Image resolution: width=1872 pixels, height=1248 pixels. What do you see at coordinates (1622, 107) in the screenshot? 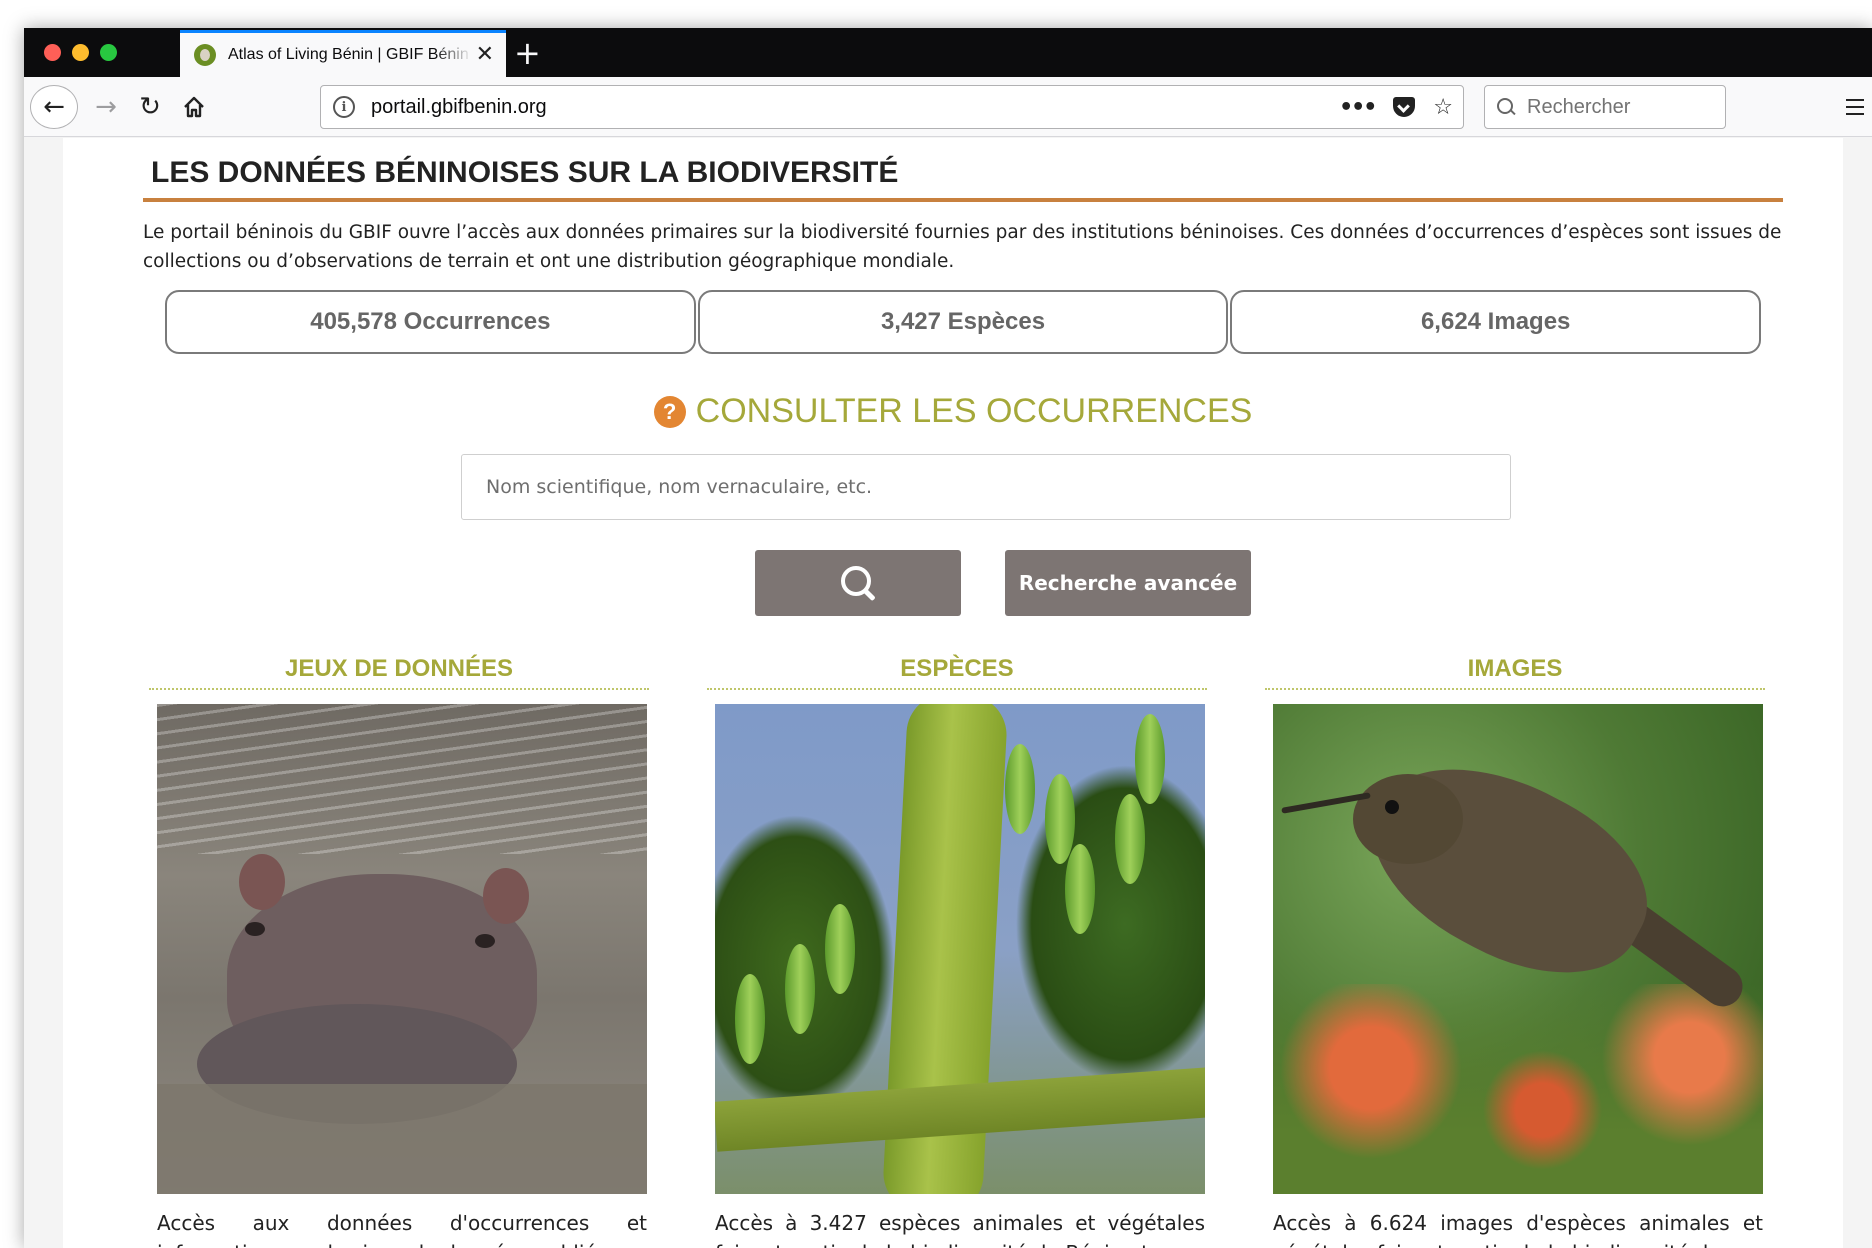
I see `browser-search-input` at bounding box center [1622, 107].